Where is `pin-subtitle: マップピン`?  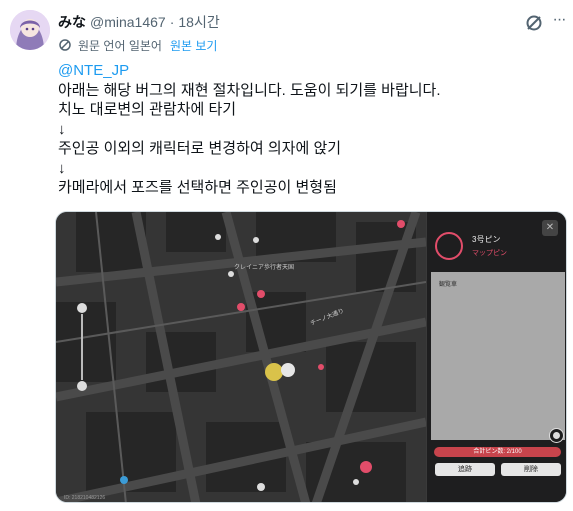 pin-subtitle: マップピン is located at coordinates (489, 253).